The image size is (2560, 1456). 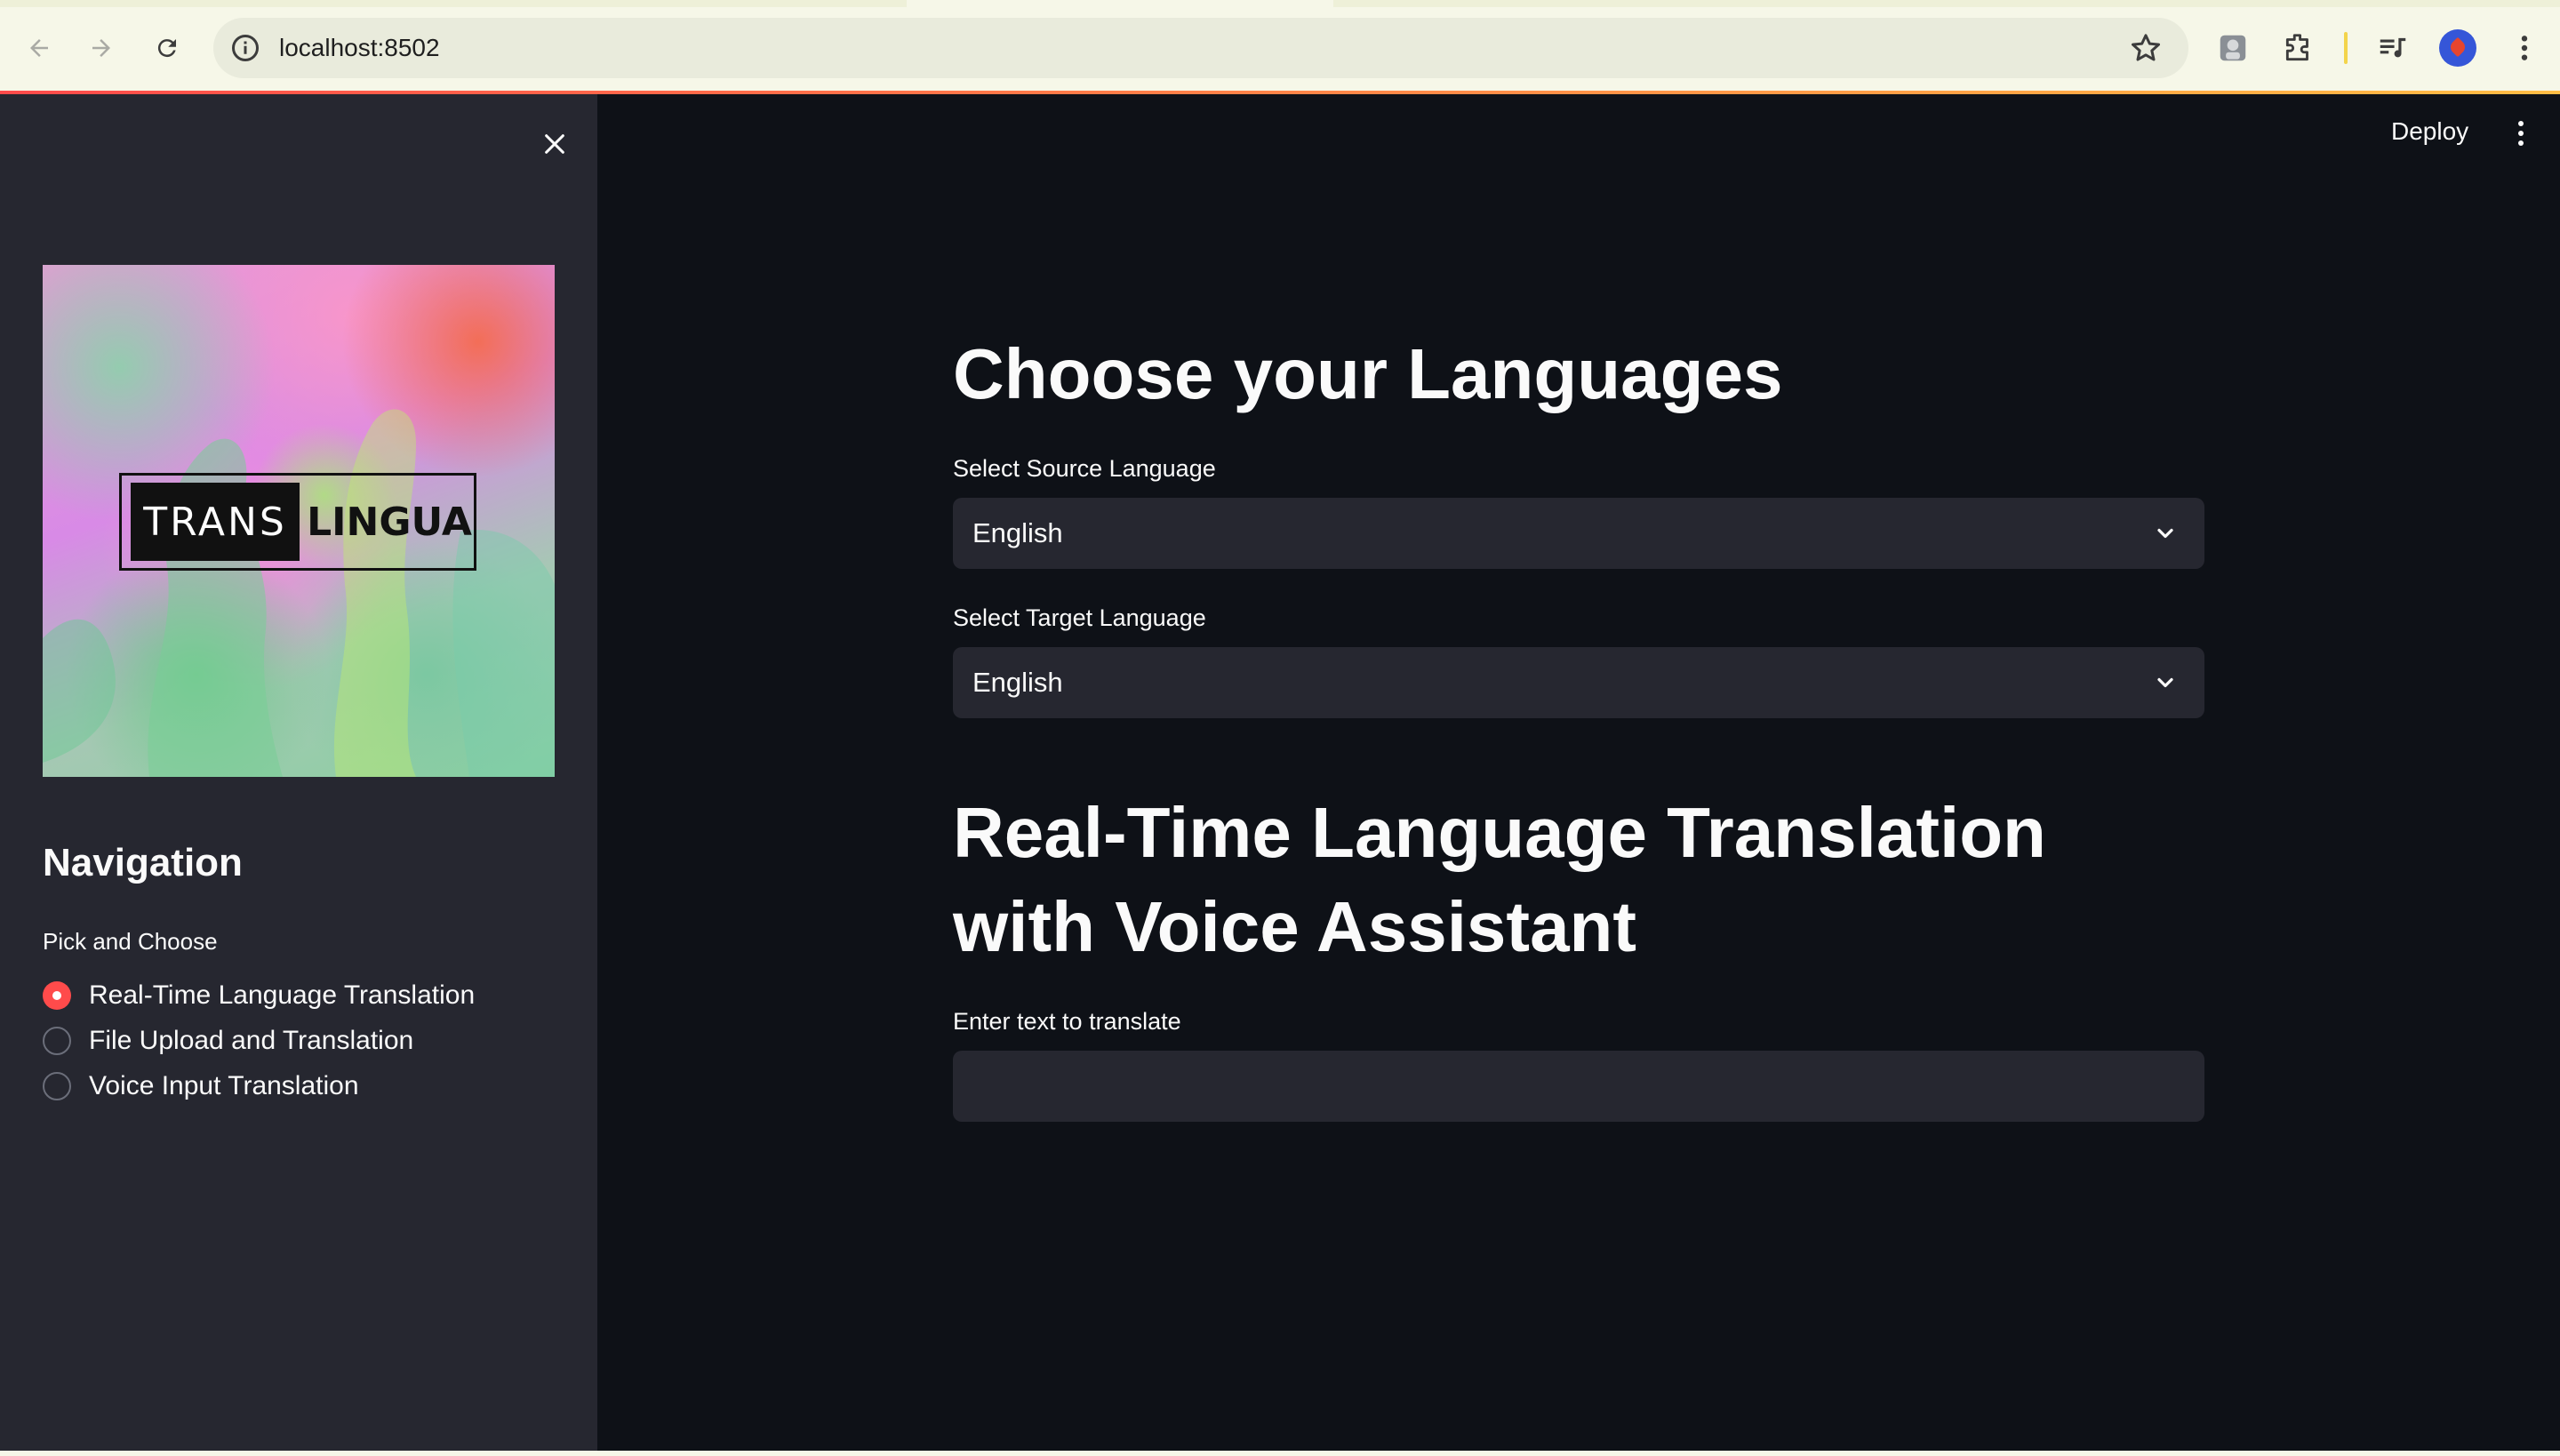 I want to click on close-sidebar-icon, so click(x=554, y=144).